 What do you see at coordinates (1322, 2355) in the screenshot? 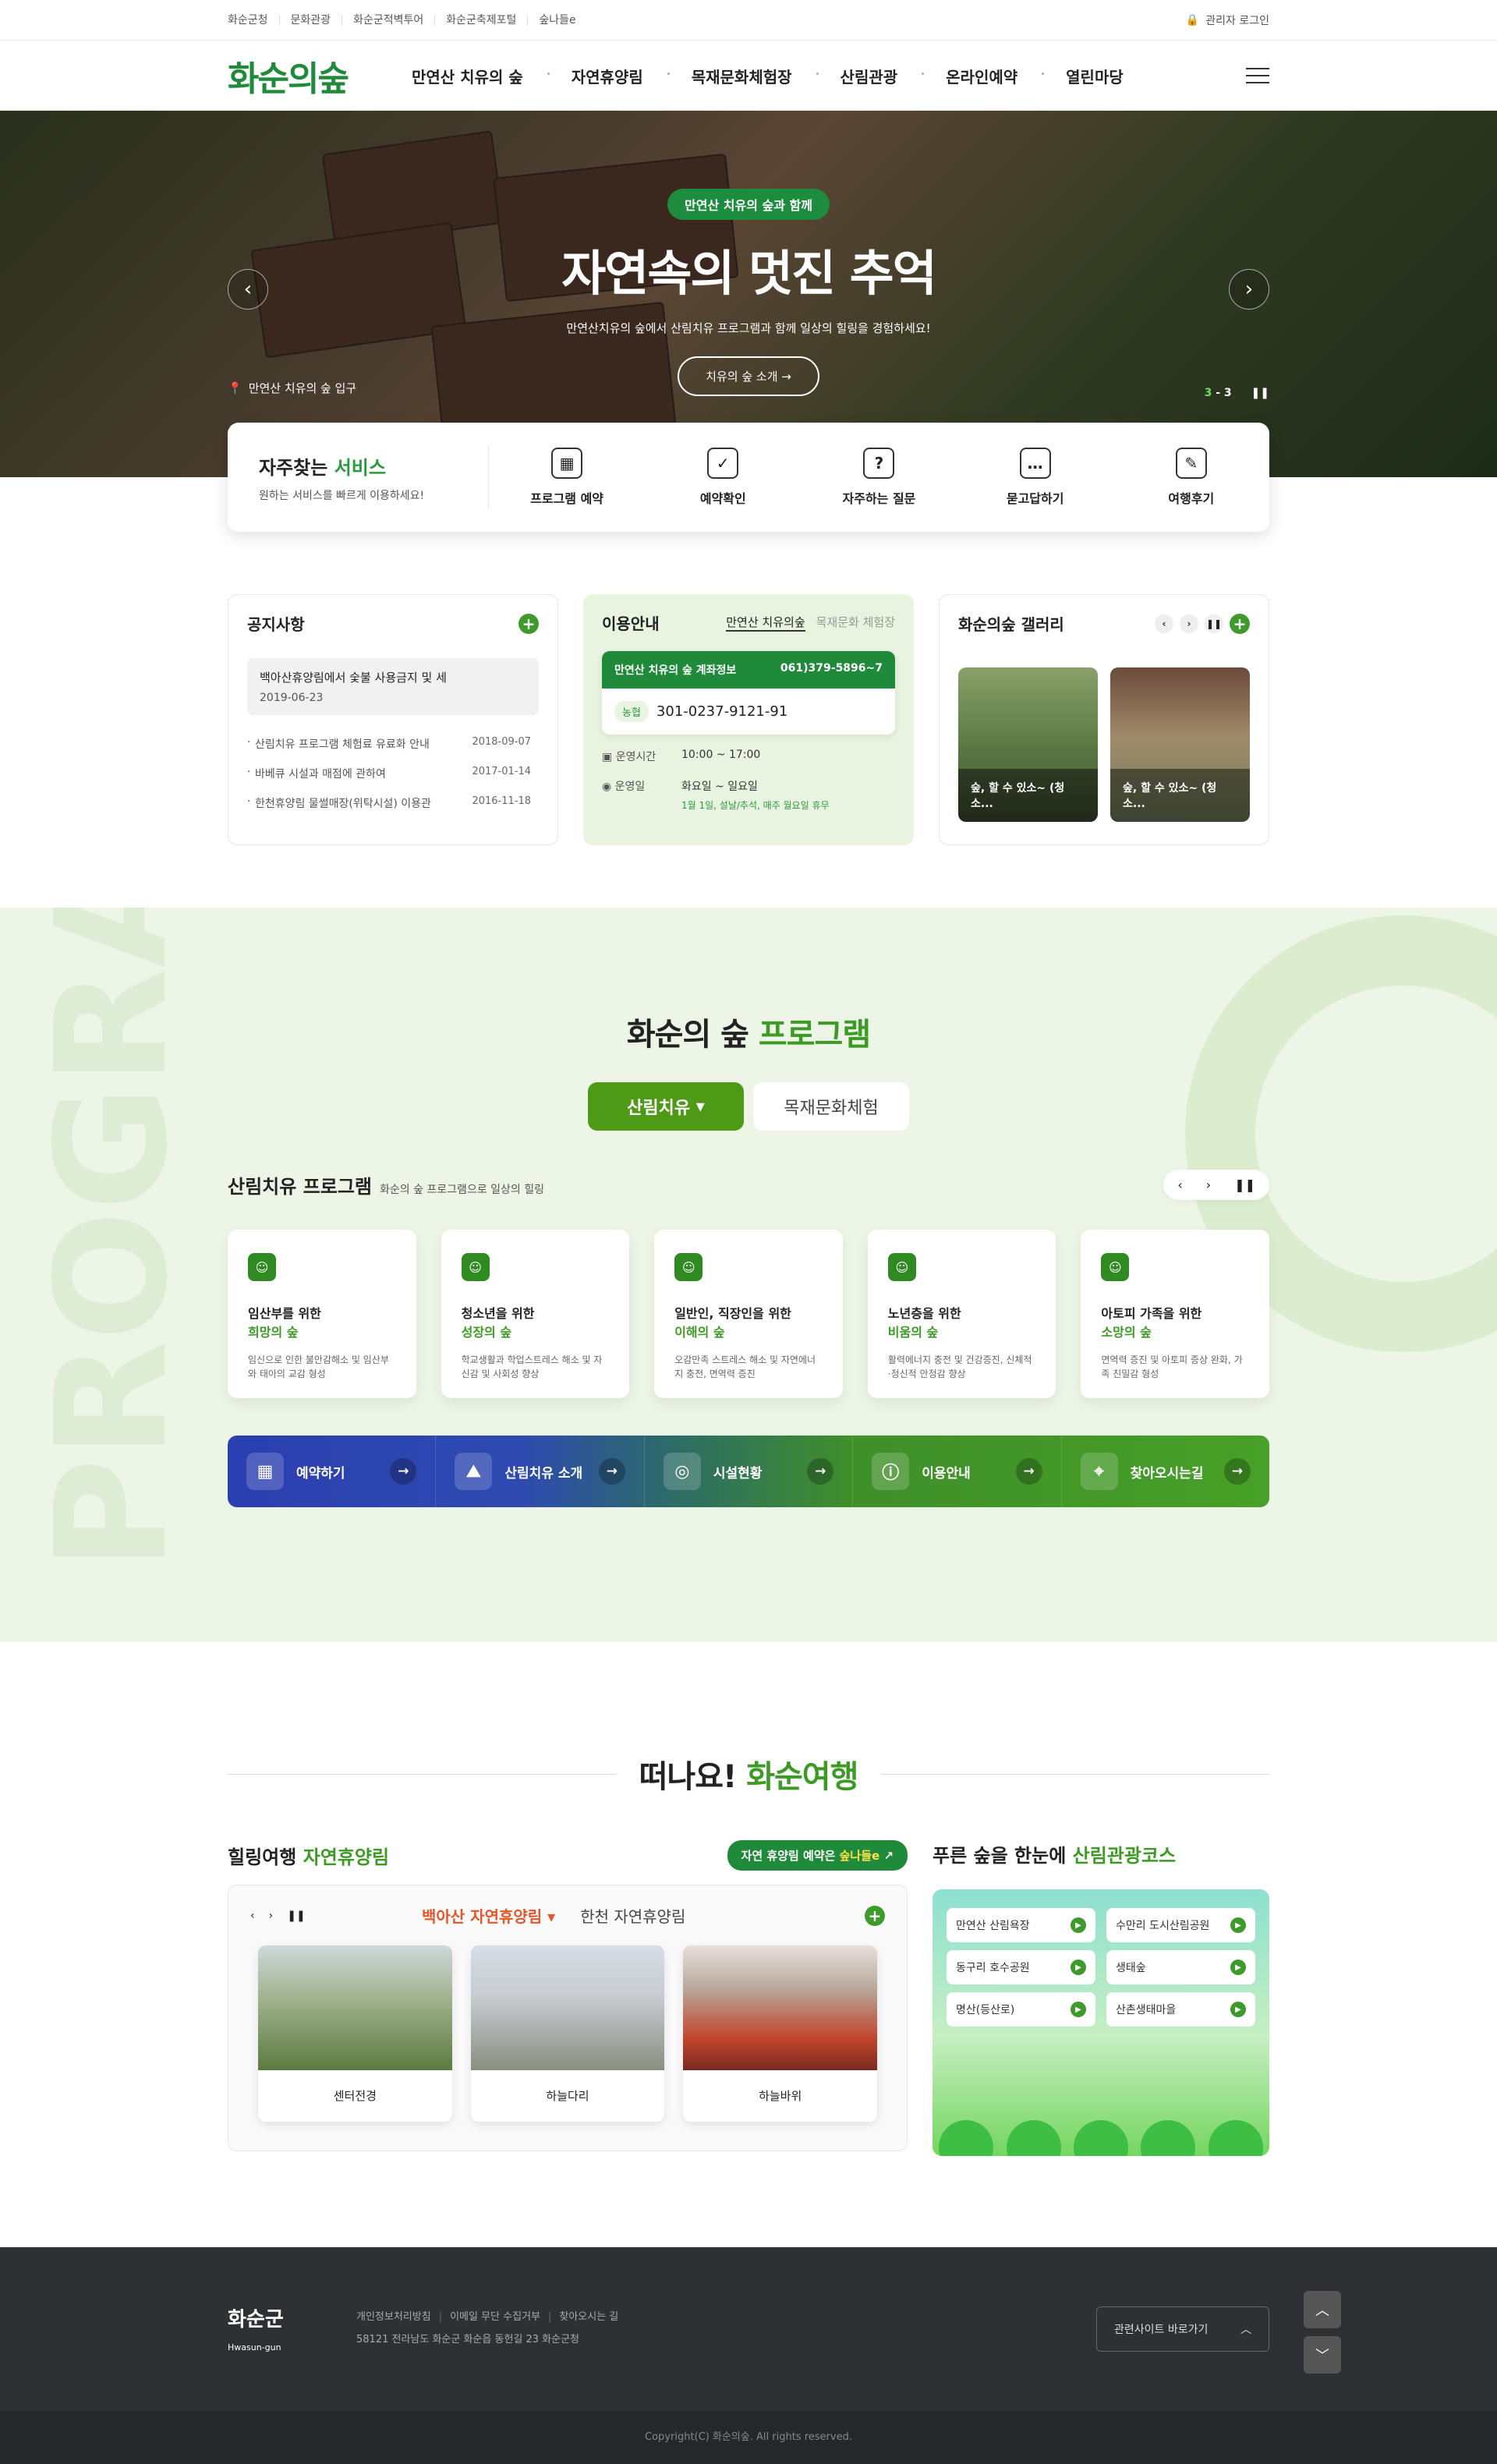
I see `scroll-down-icon: ﹀` at bounding box center [1322, 2355].